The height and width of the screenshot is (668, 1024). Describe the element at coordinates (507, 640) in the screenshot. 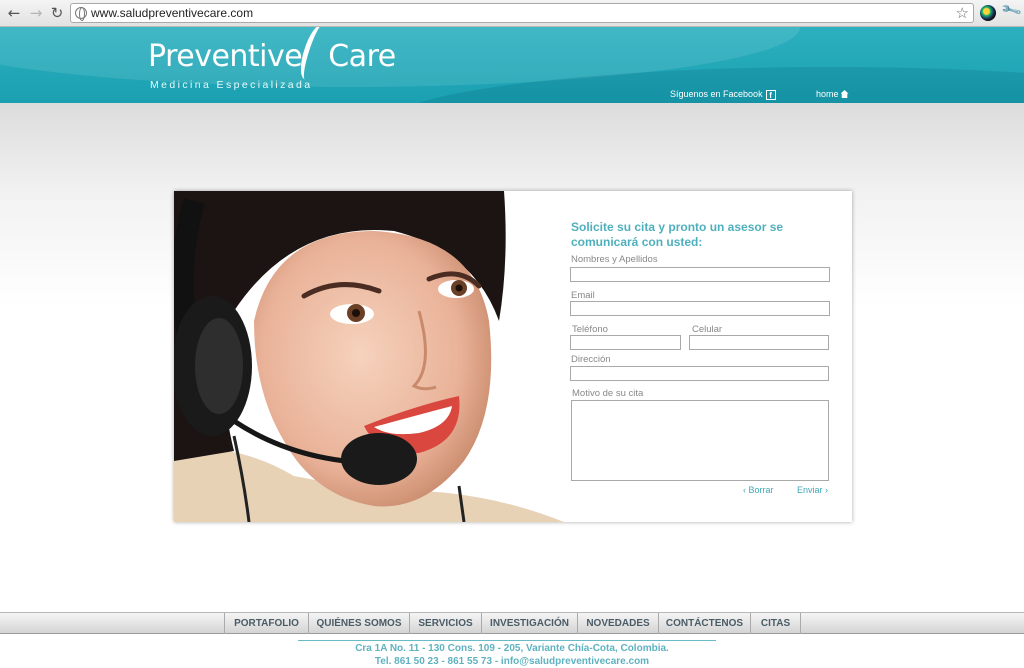

I see `footer-divider` at that location.